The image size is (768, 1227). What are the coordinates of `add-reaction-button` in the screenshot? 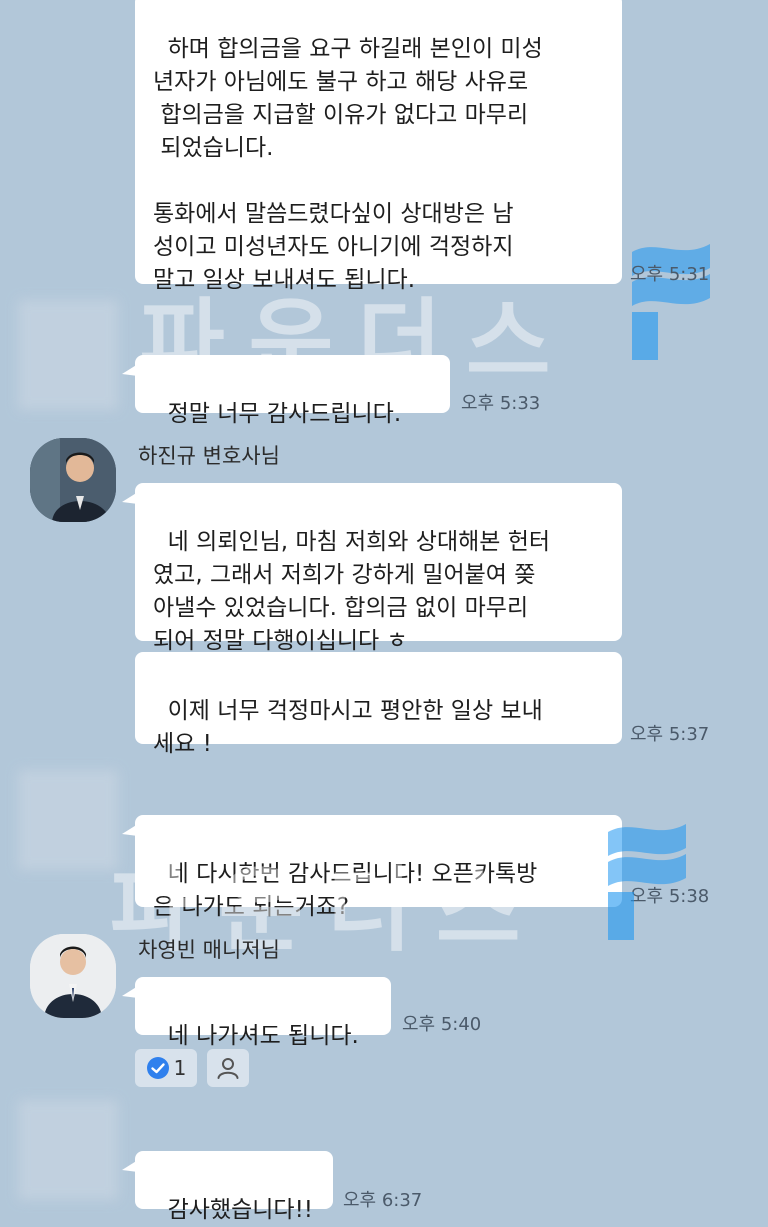 It's located at (228, 1068).